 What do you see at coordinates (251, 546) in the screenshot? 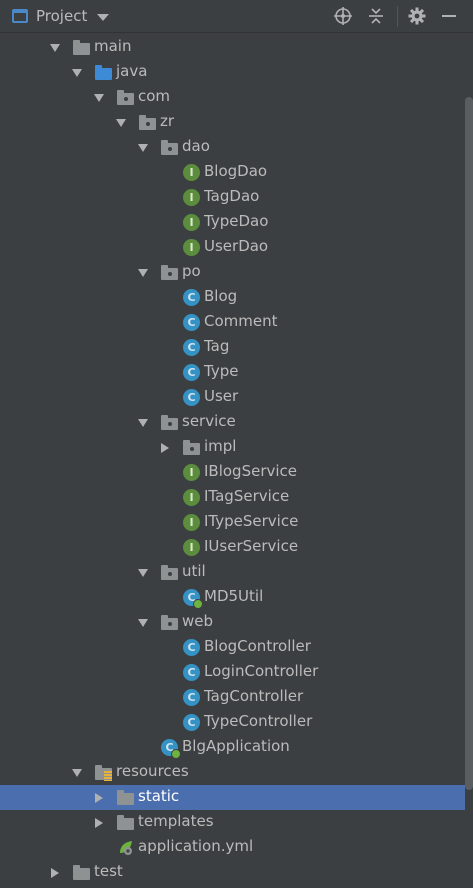
I see `tree-node-label: IUserService` at bounding box center [251, 546].